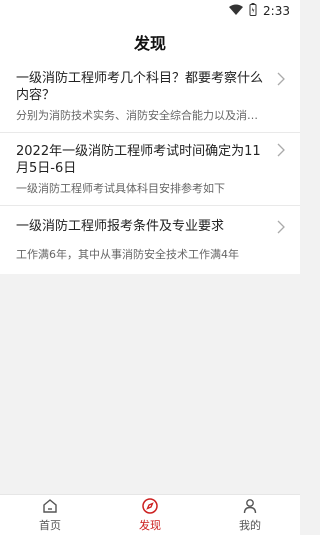  What do you see at coordinates (140, 87) in the screenshot?
I see `article-title: 一级消防工程师考几个科目？都要考察什么内容？` at bounding box center [140, 87].